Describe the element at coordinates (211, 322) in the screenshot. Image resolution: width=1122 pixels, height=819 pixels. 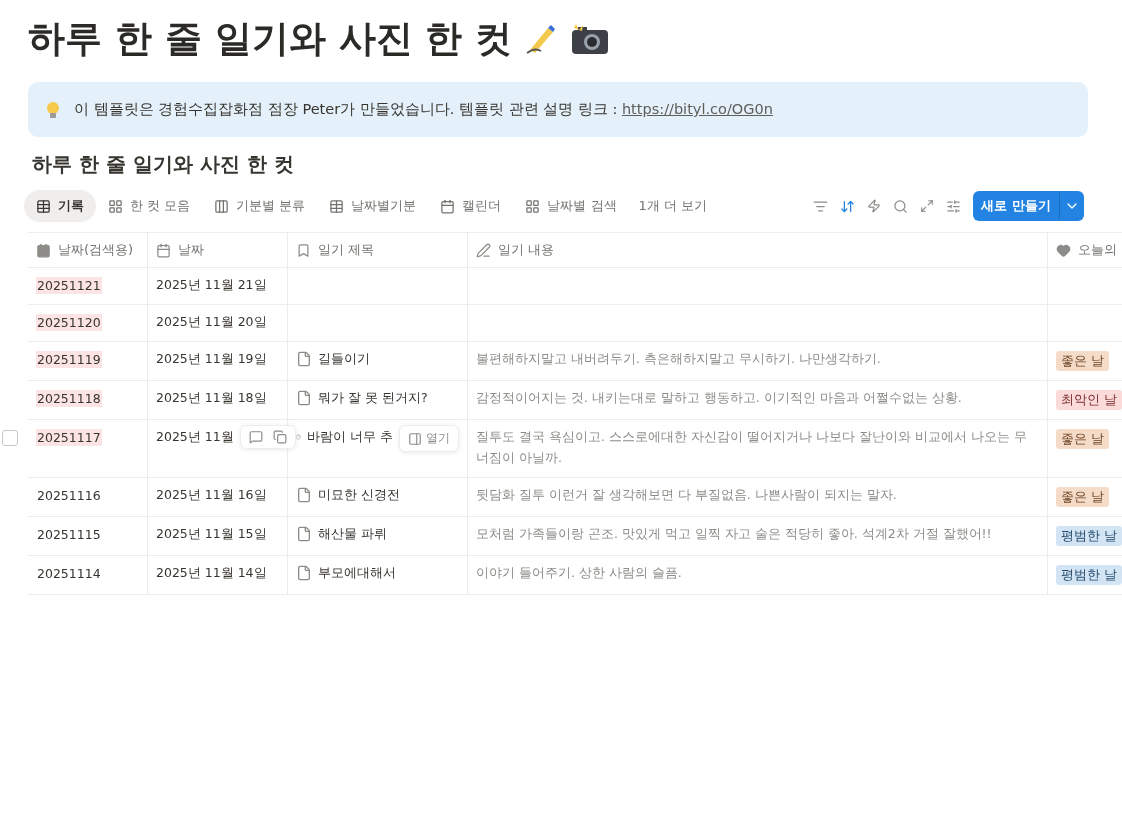
I see `date-text: 2025년 11월 20일` at that location.